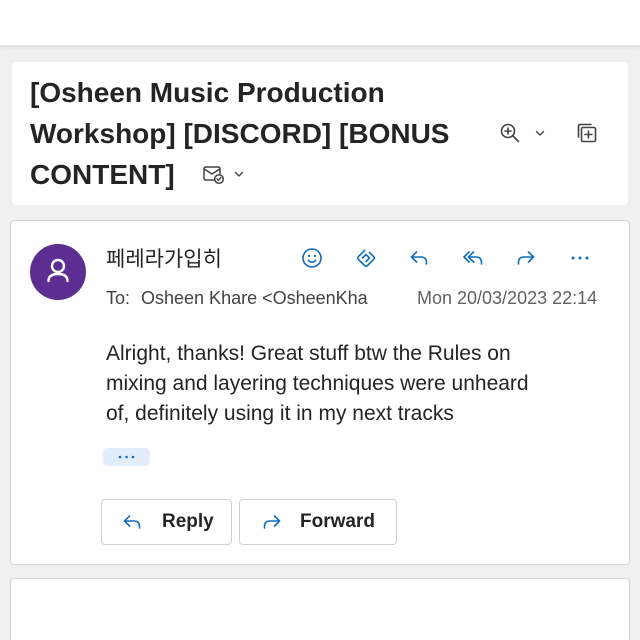 This screenshot has width=640, height=640. I want to click on mail-shield-icon, so click(213, 174).